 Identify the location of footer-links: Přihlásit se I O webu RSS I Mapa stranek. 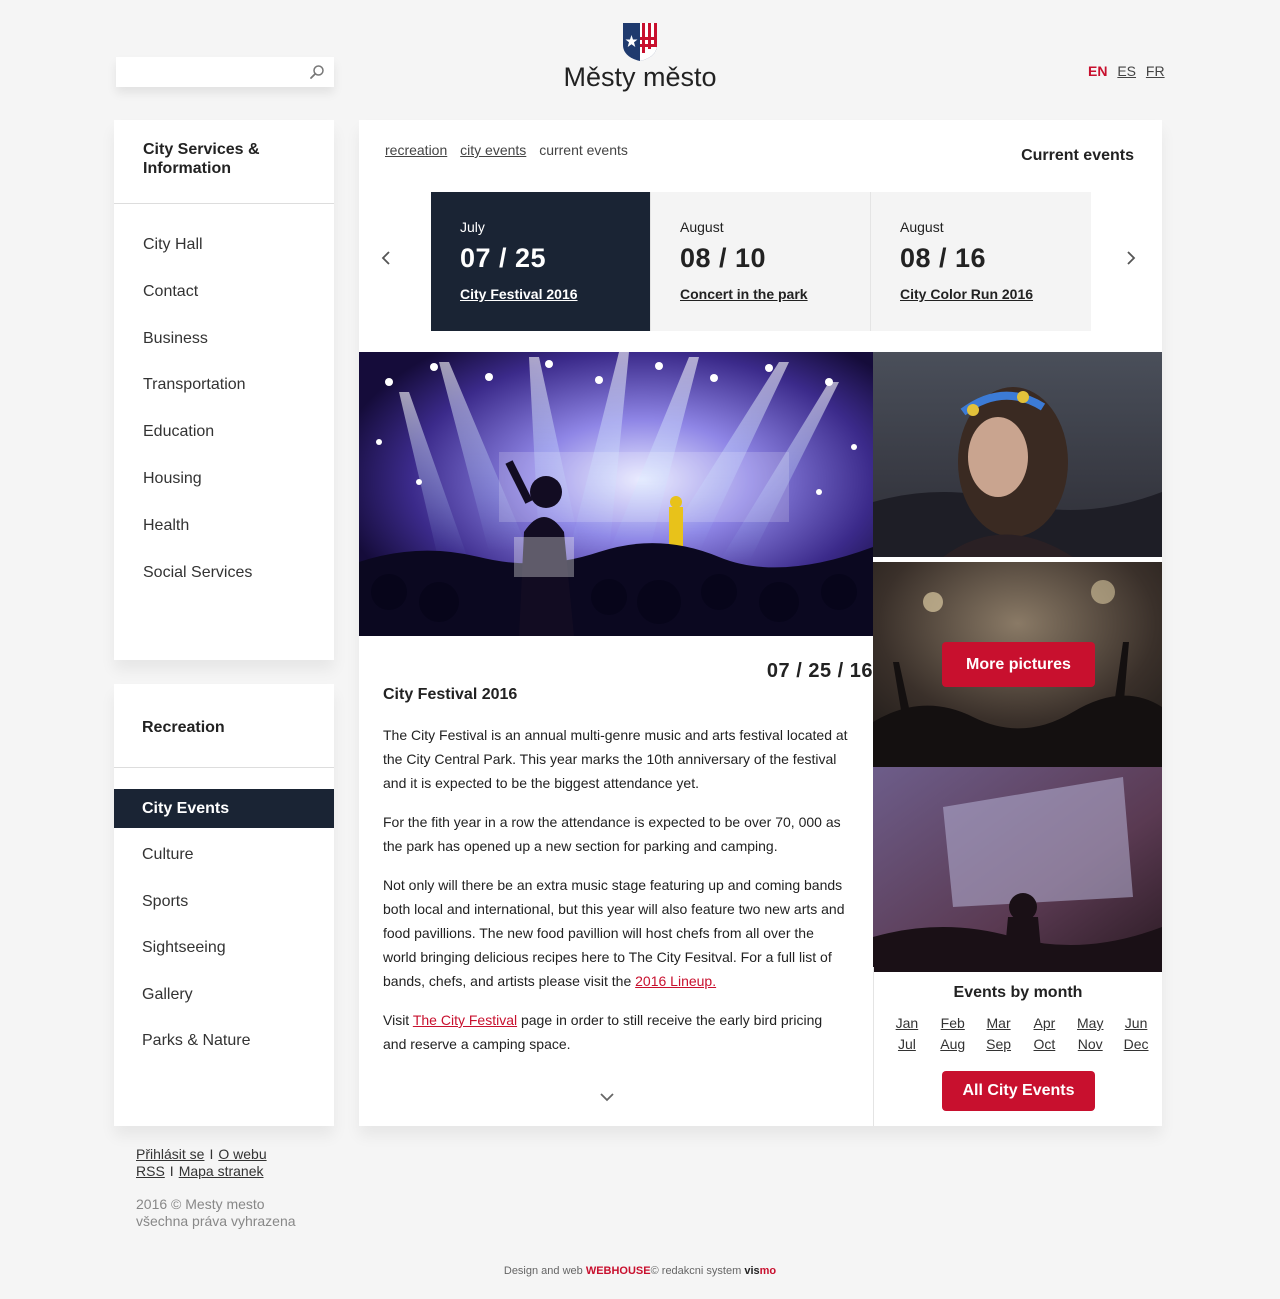
(201, 1163).